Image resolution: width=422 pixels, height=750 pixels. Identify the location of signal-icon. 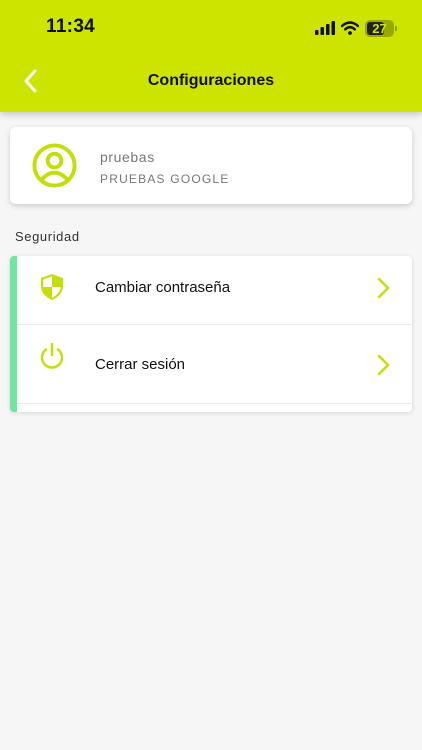
(325, 28).